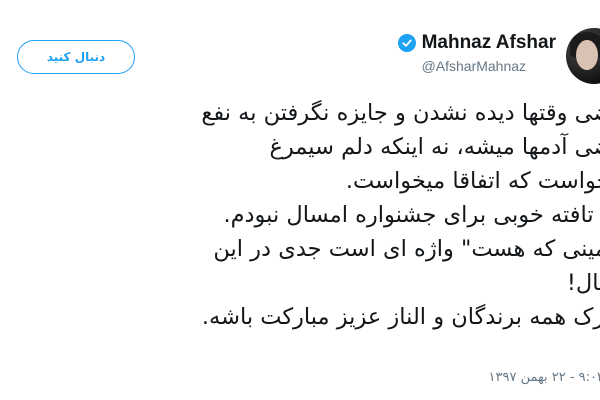 Image resolution: width=600 pixels, height=400 pixels. I want to click on author-handle: @AfsharMahnaz, so click(489, 66).